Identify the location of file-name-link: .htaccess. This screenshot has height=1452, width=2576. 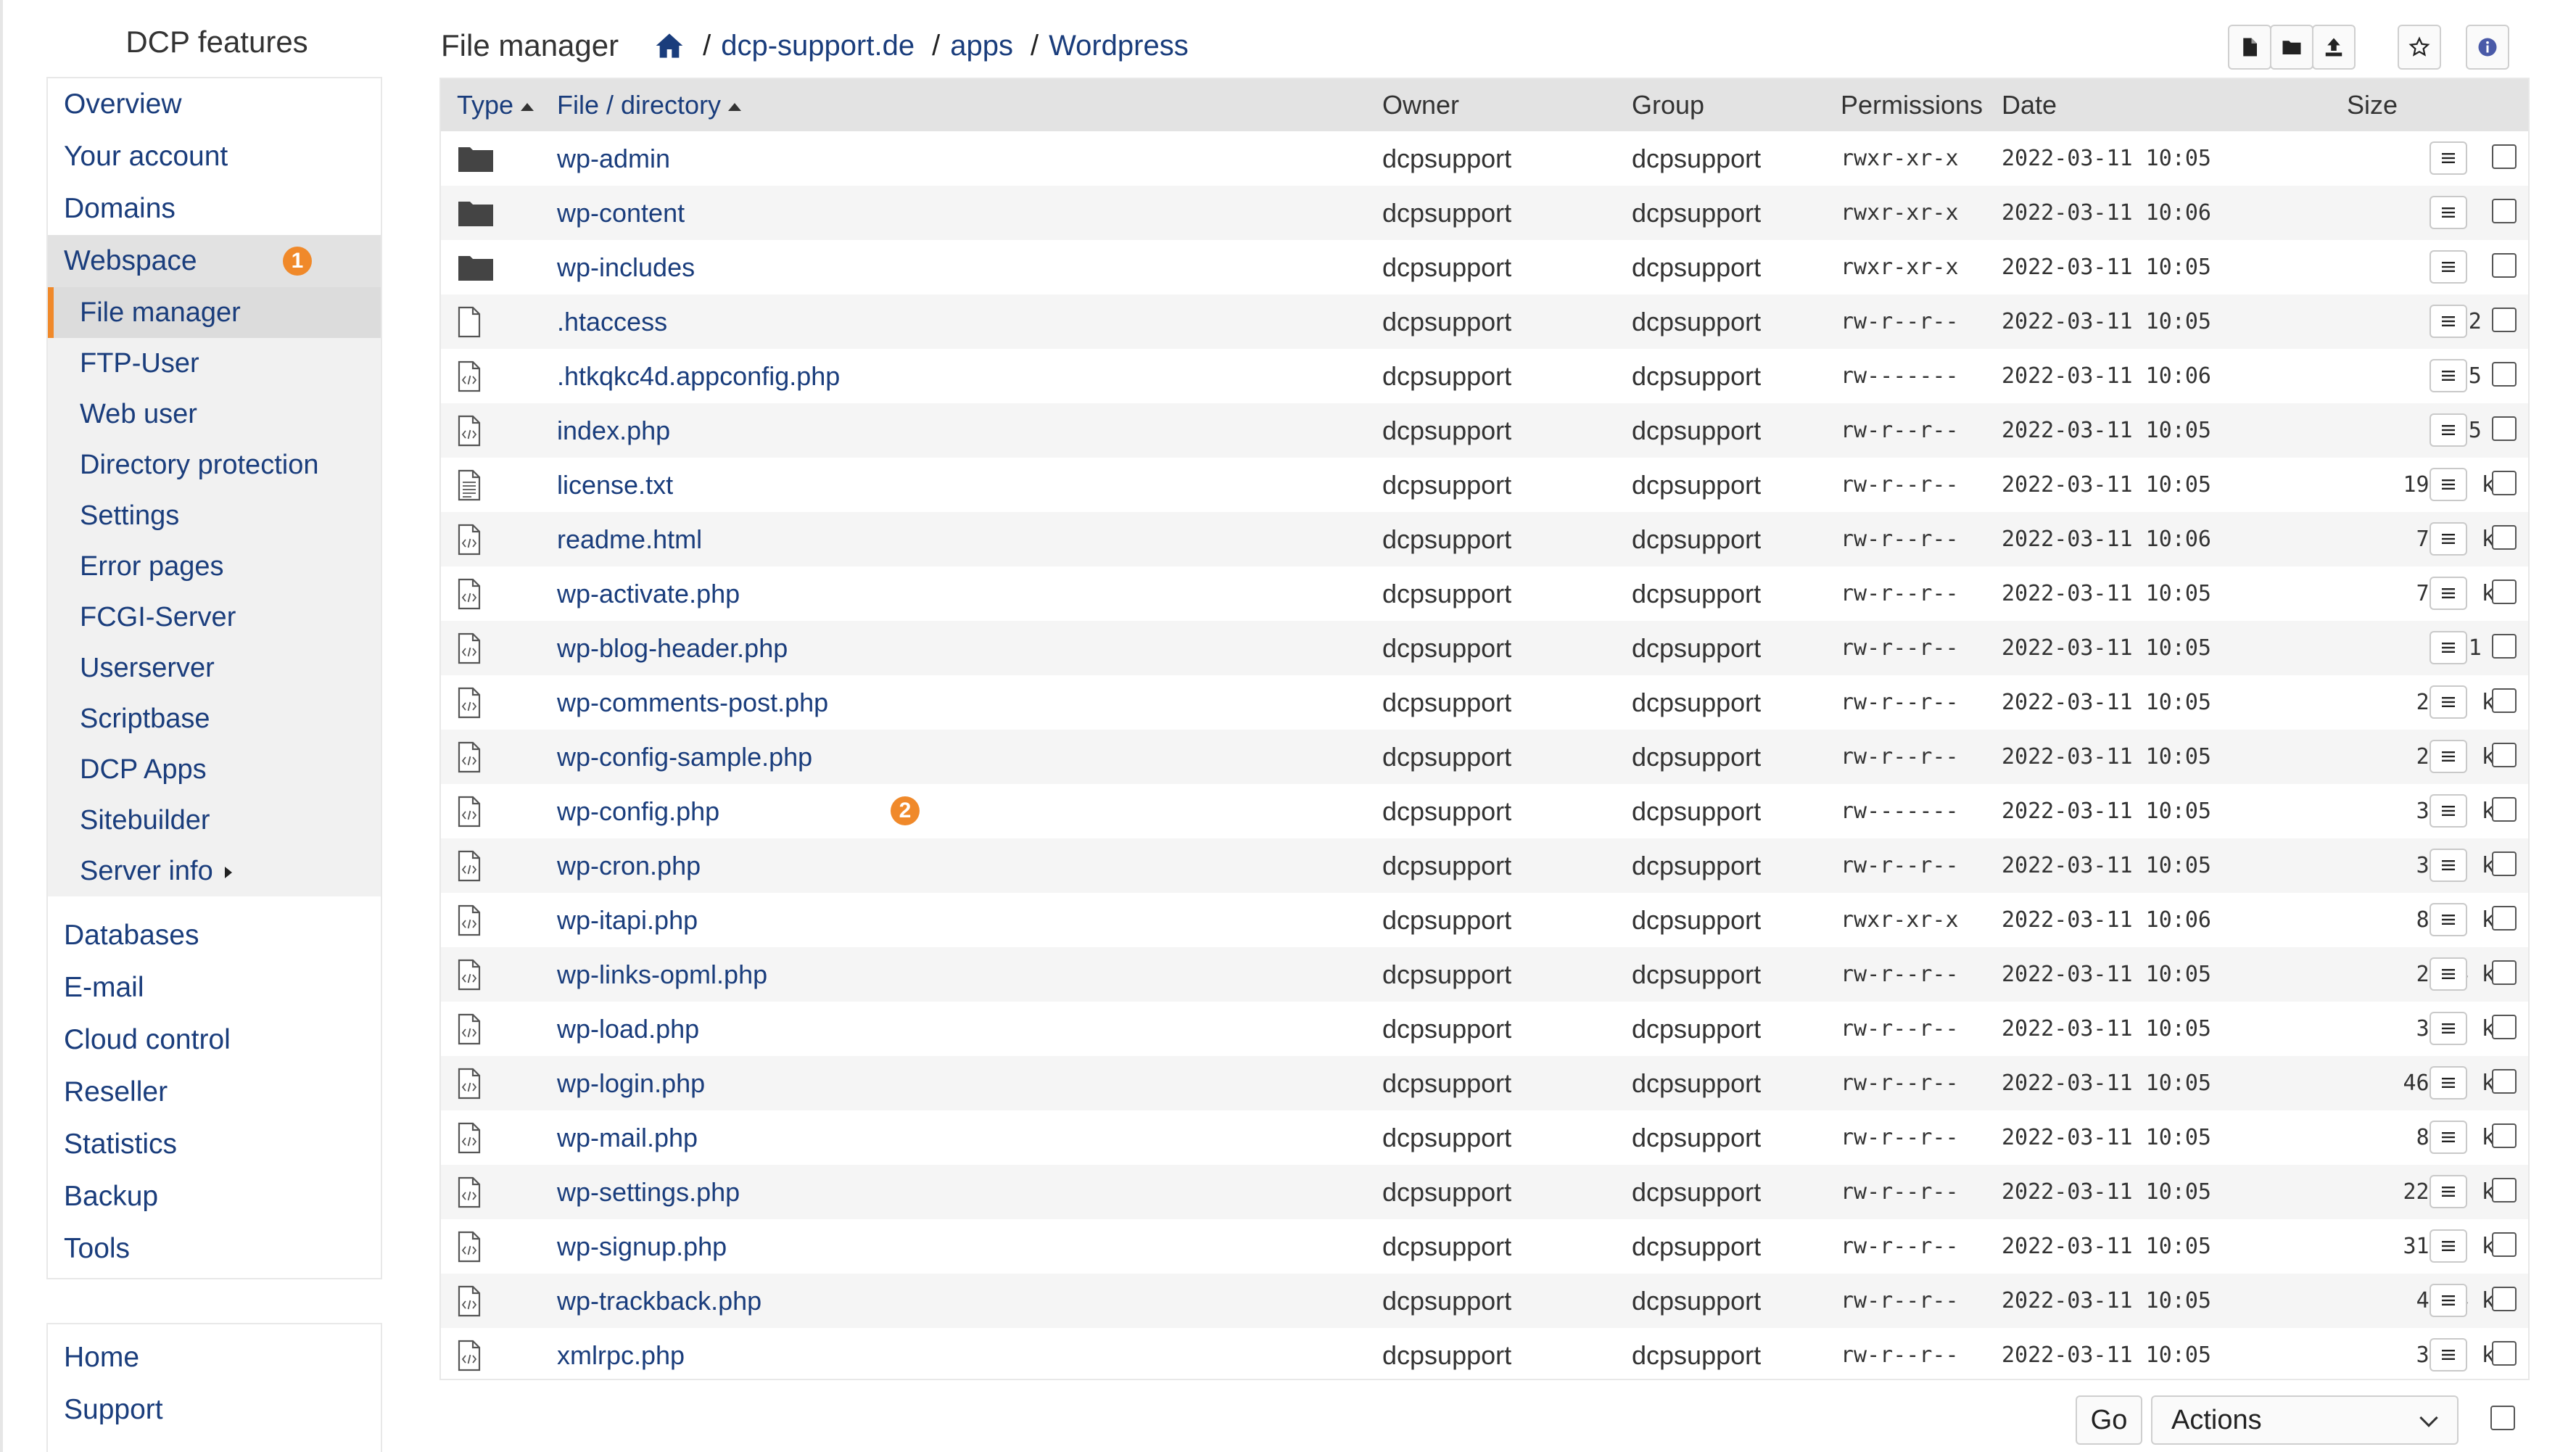
(612, 321).